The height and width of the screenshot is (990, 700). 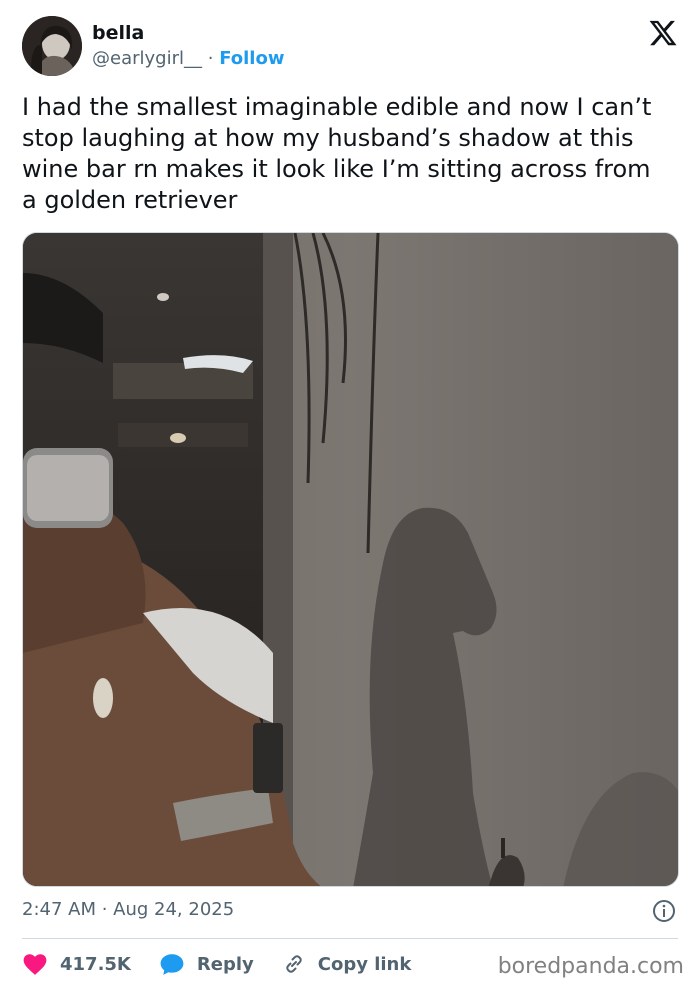 What do you see at coordinates (350, 938) in the screenshot?
I see `divider` at bounding box center [350, 938].